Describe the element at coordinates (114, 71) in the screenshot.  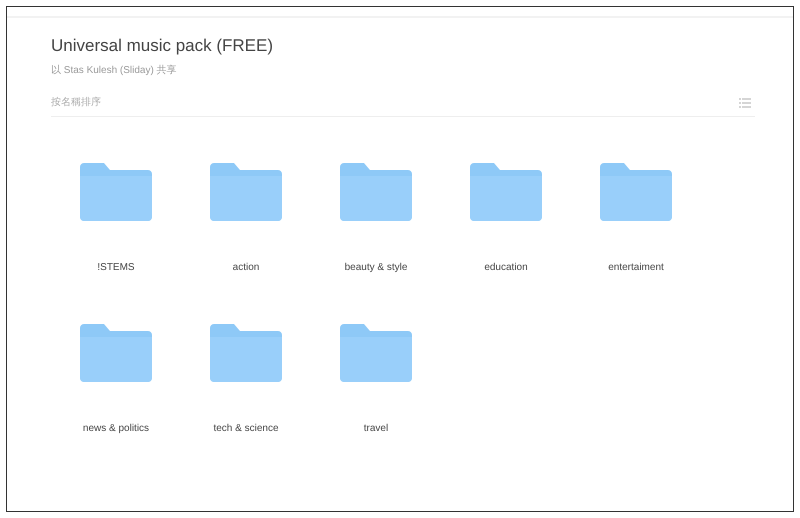
I see `shared-by-text: 以 Stas Kulesh (Sliday) 共享` at that location.